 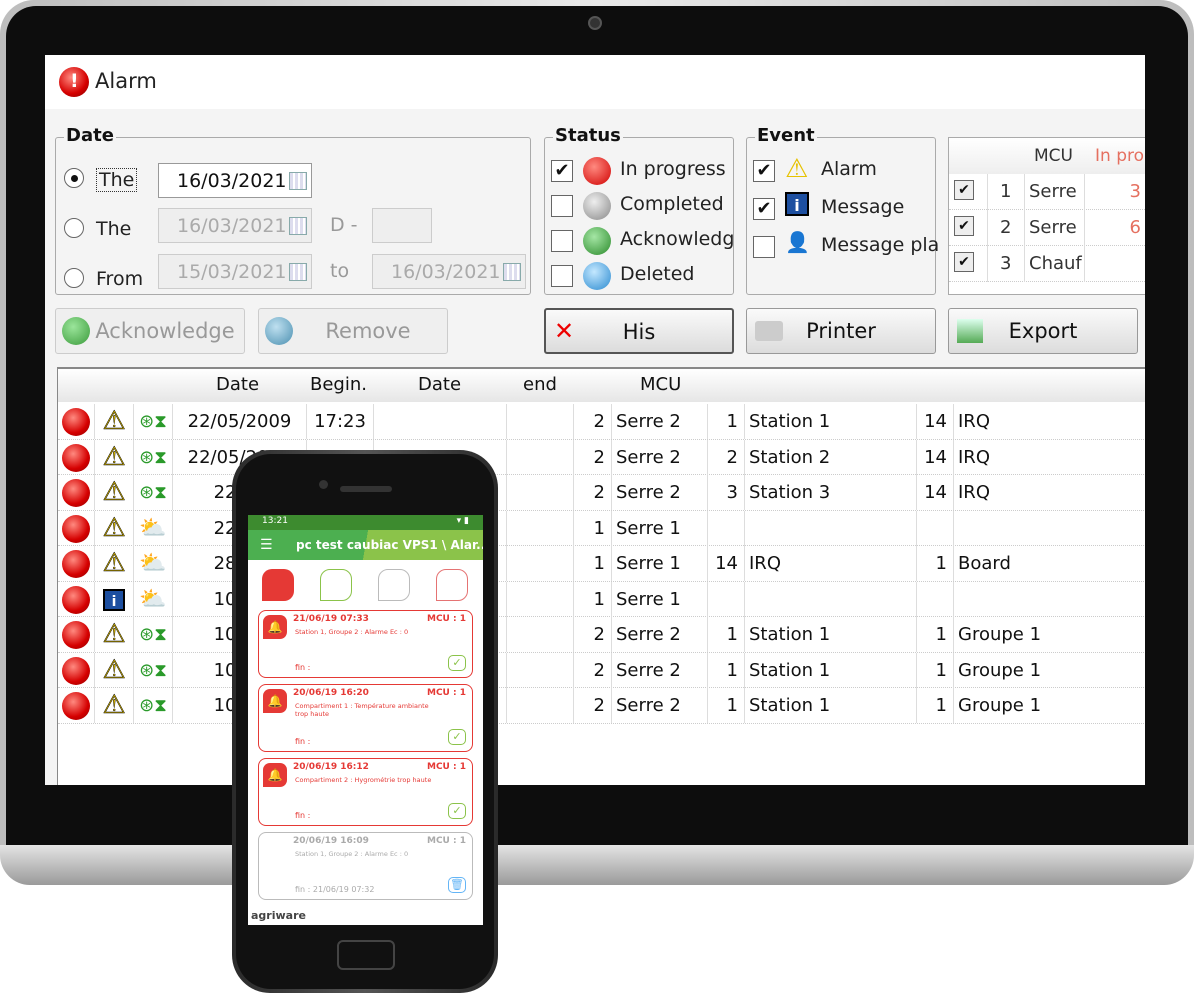 What do you see at coordinates (366, 955) in the screenshot?
I see `home-button` at bounding box center [366, 955].